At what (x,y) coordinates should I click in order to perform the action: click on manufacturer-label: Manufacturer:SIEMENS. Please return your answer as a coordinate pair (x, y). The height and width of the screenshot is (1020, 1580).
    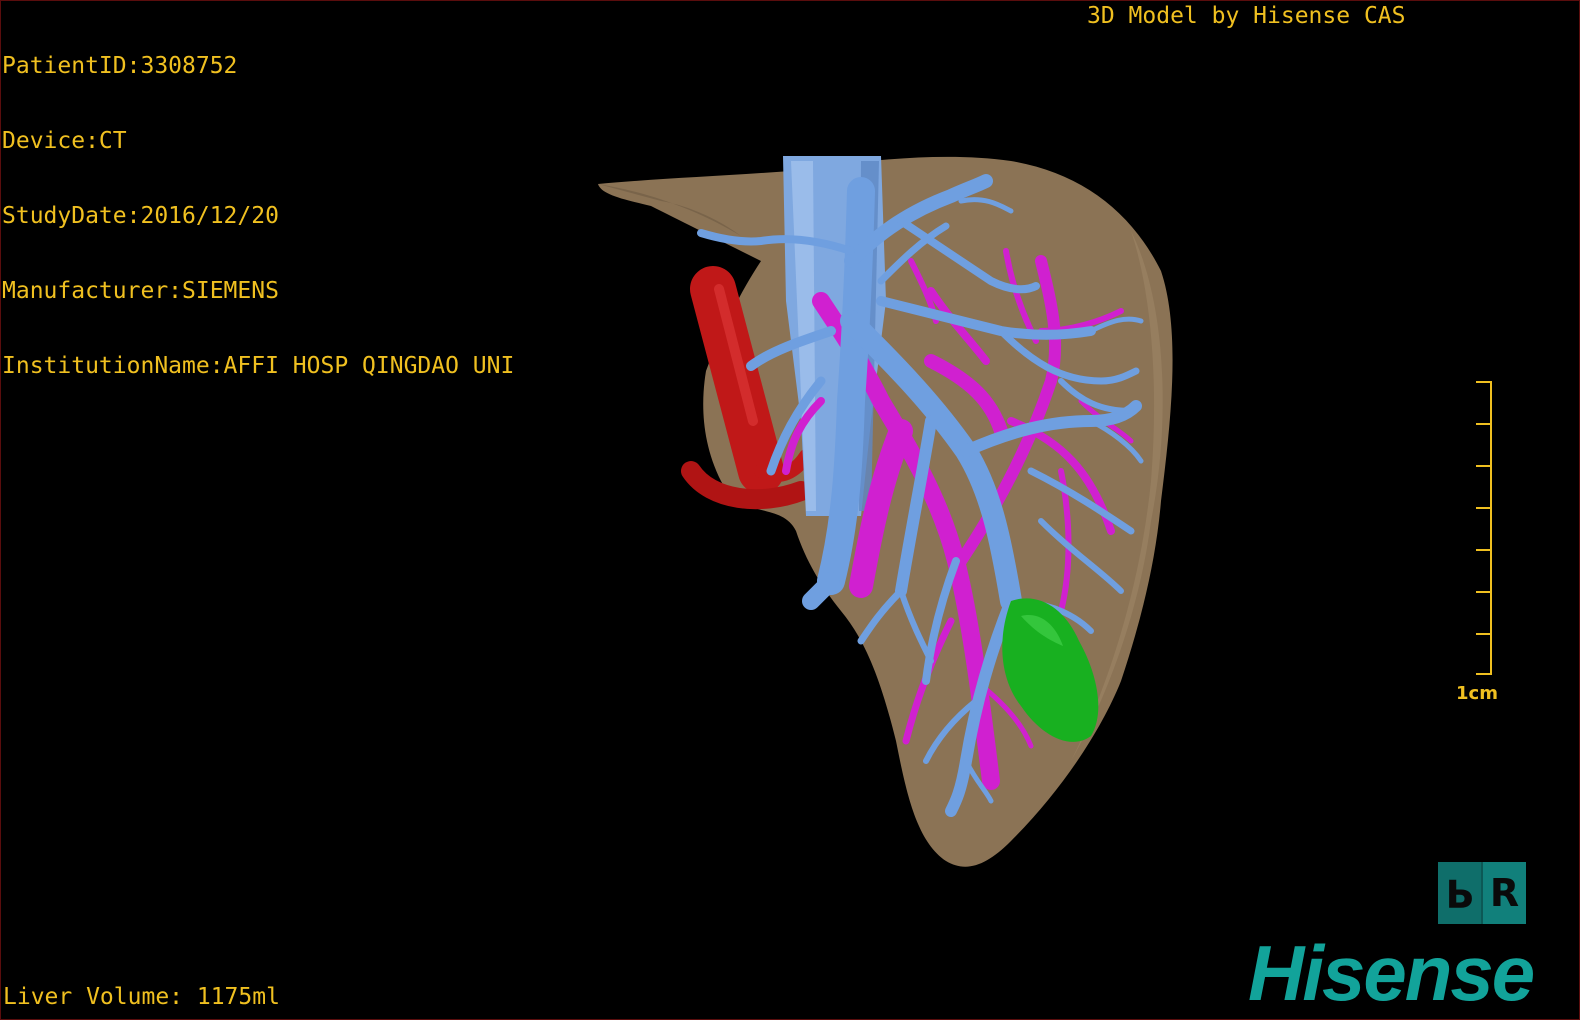
    Looking at the image, I should click on (140, 291).